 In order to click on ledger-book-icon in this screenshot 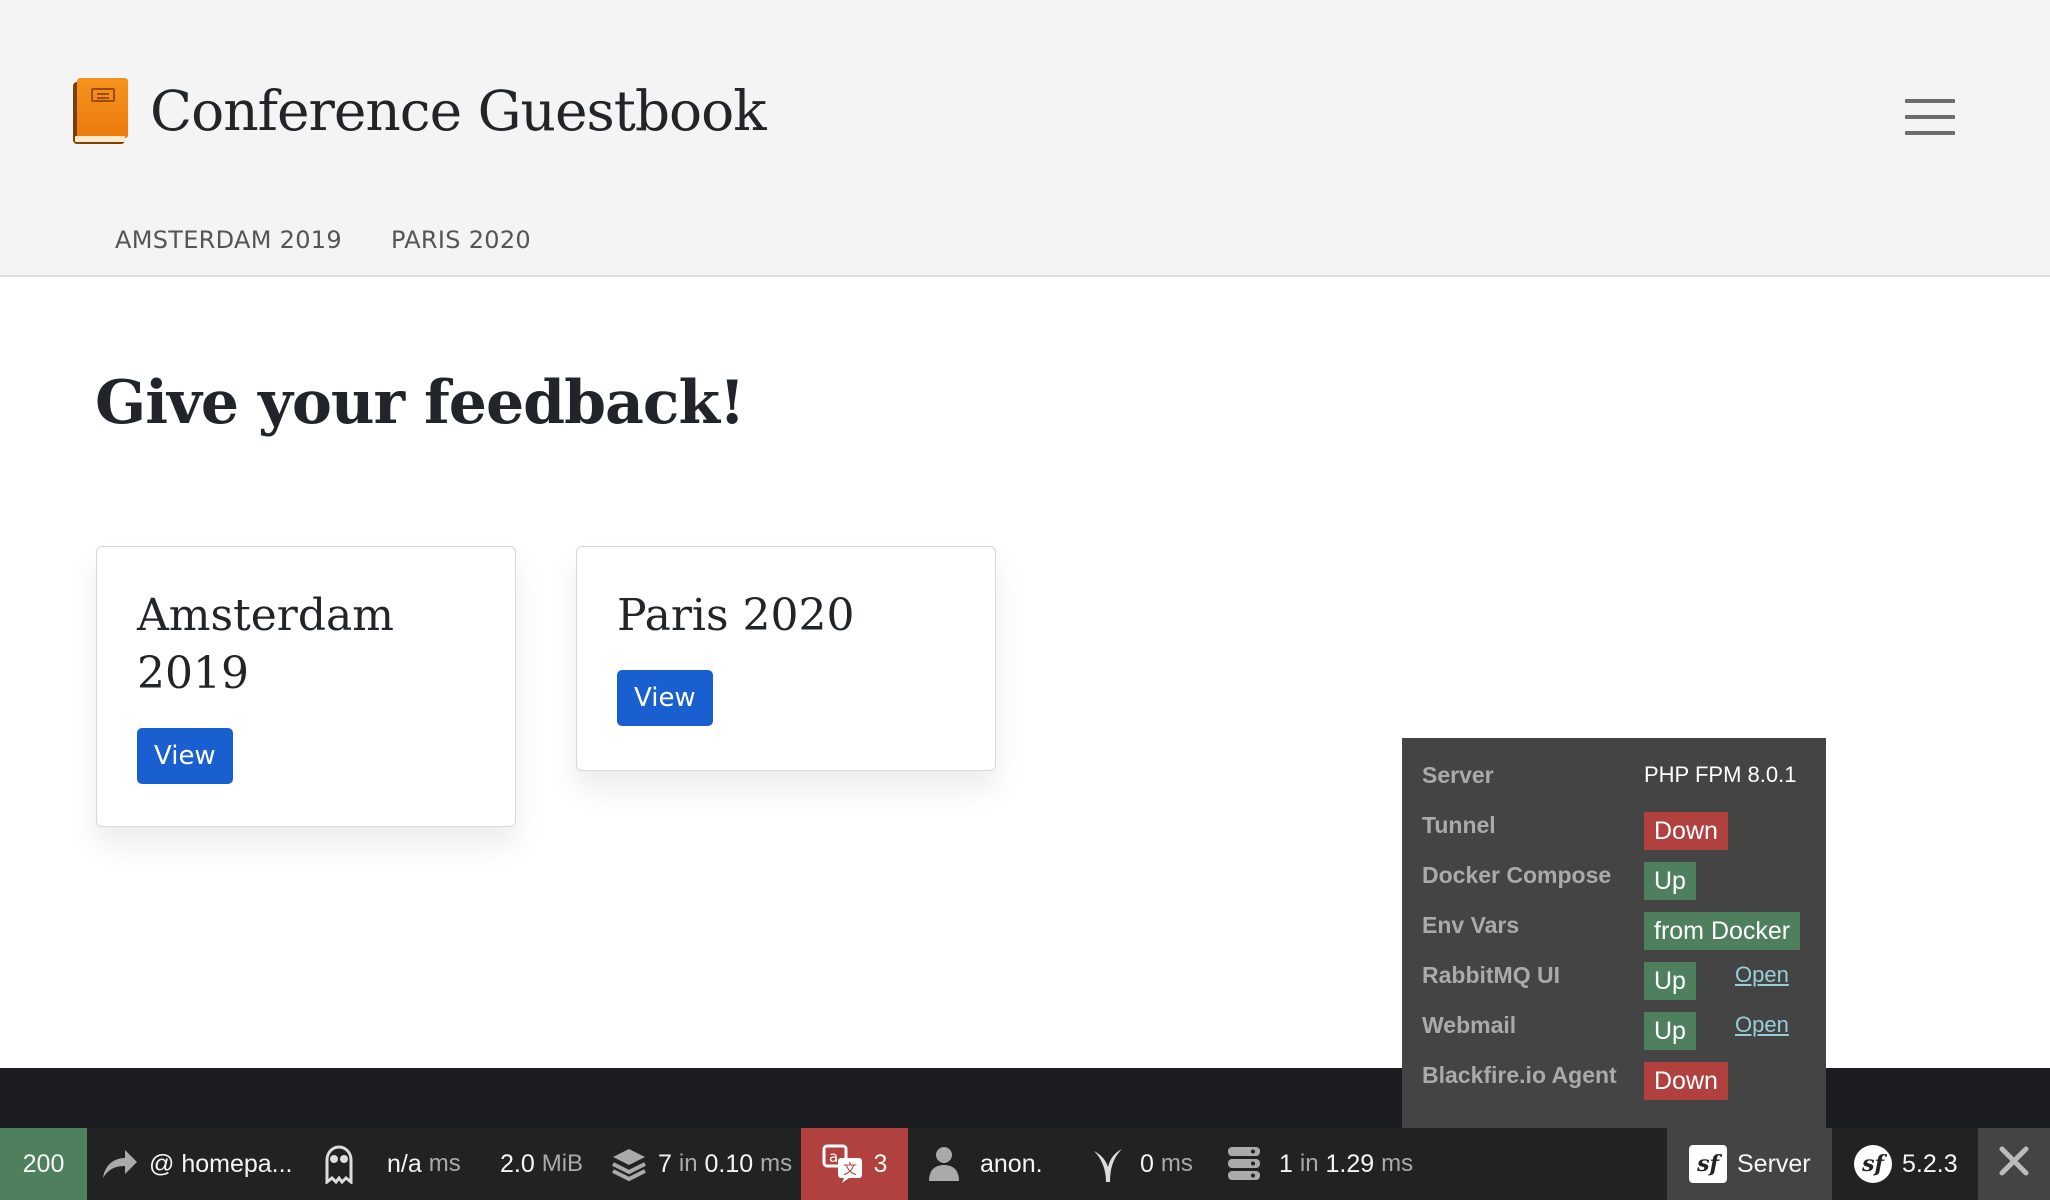, I will do `click(100, 111)`.